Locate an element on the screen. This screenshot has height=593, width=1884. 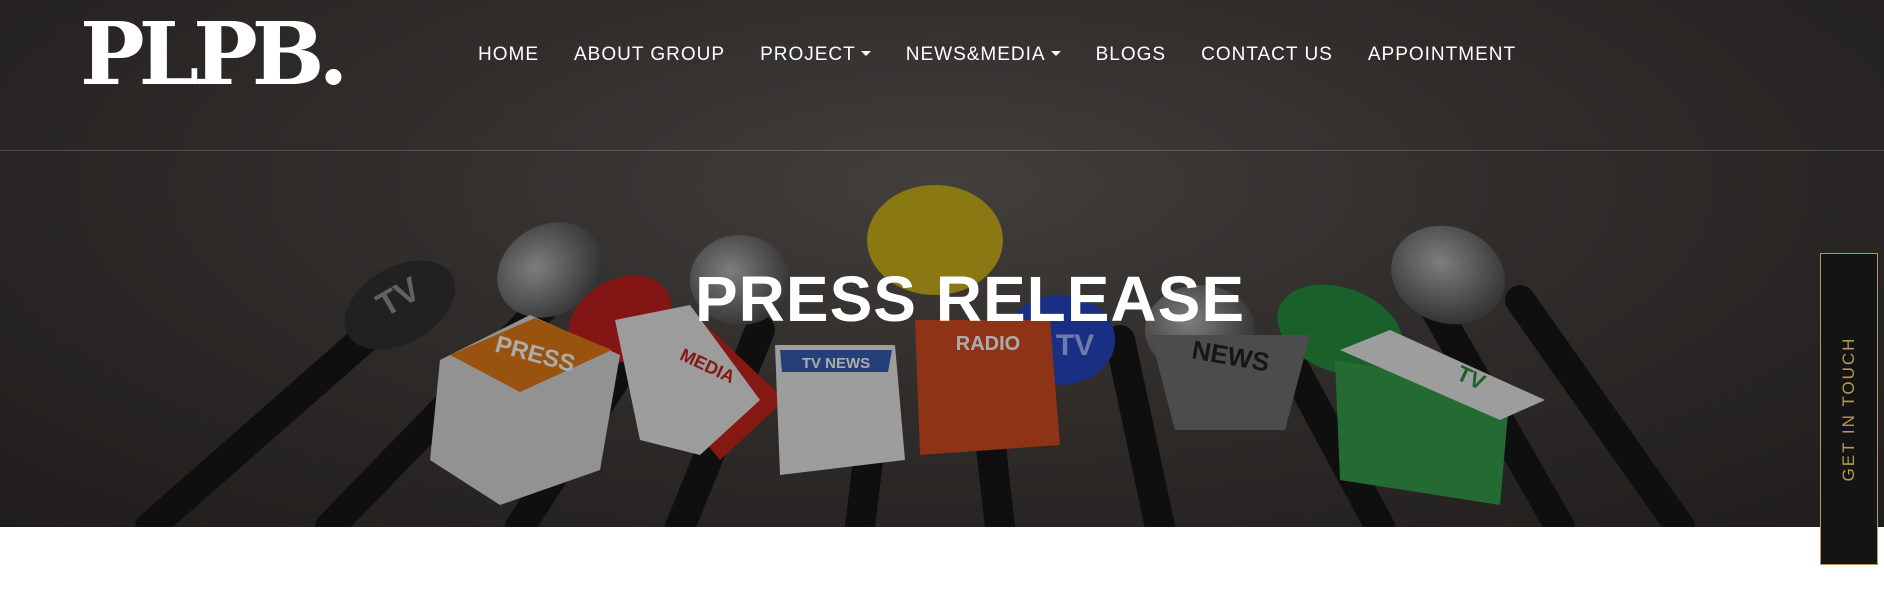
nav-news-media: NEWS&MEDIA is located at coordinates (983, 55).